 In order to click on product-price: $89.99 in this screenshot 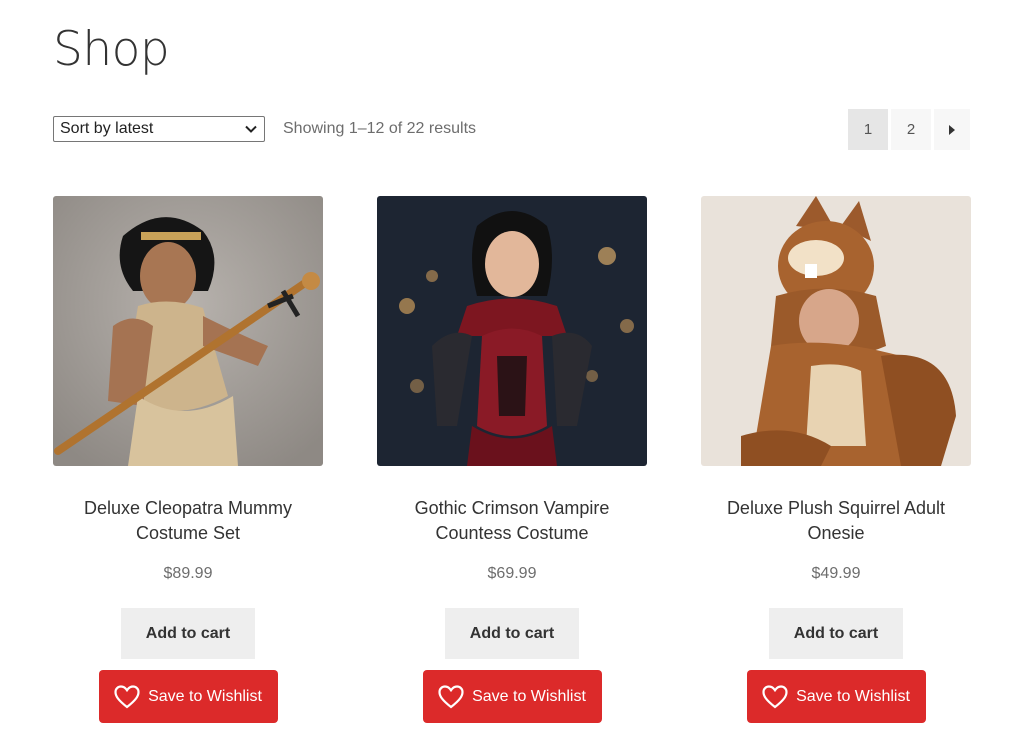, I will do `click(188, 573)`.